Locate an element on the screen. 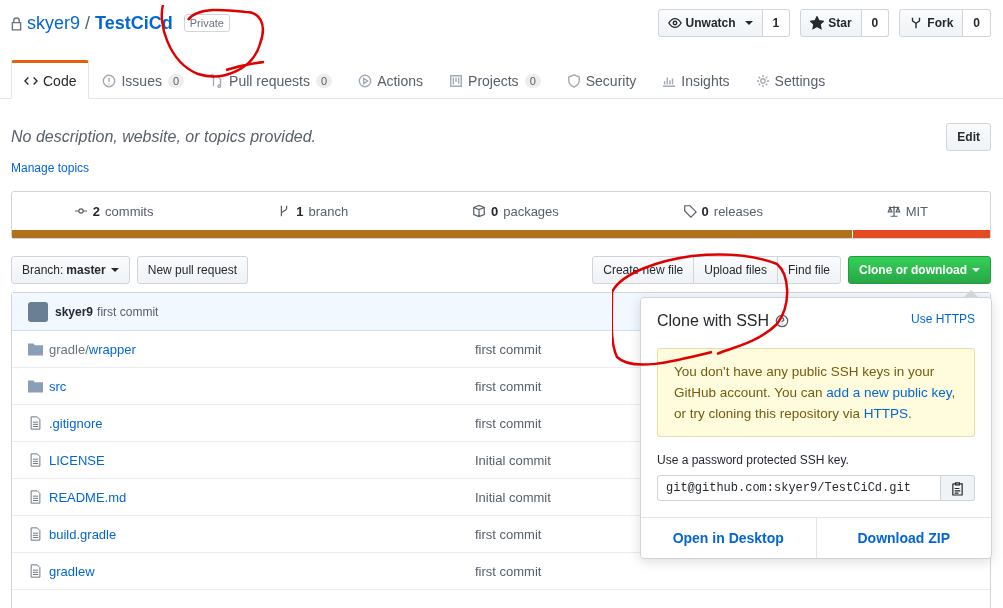 This screenshot has width=1003, height=608. issue-icon is located at coordinates (109, 81).